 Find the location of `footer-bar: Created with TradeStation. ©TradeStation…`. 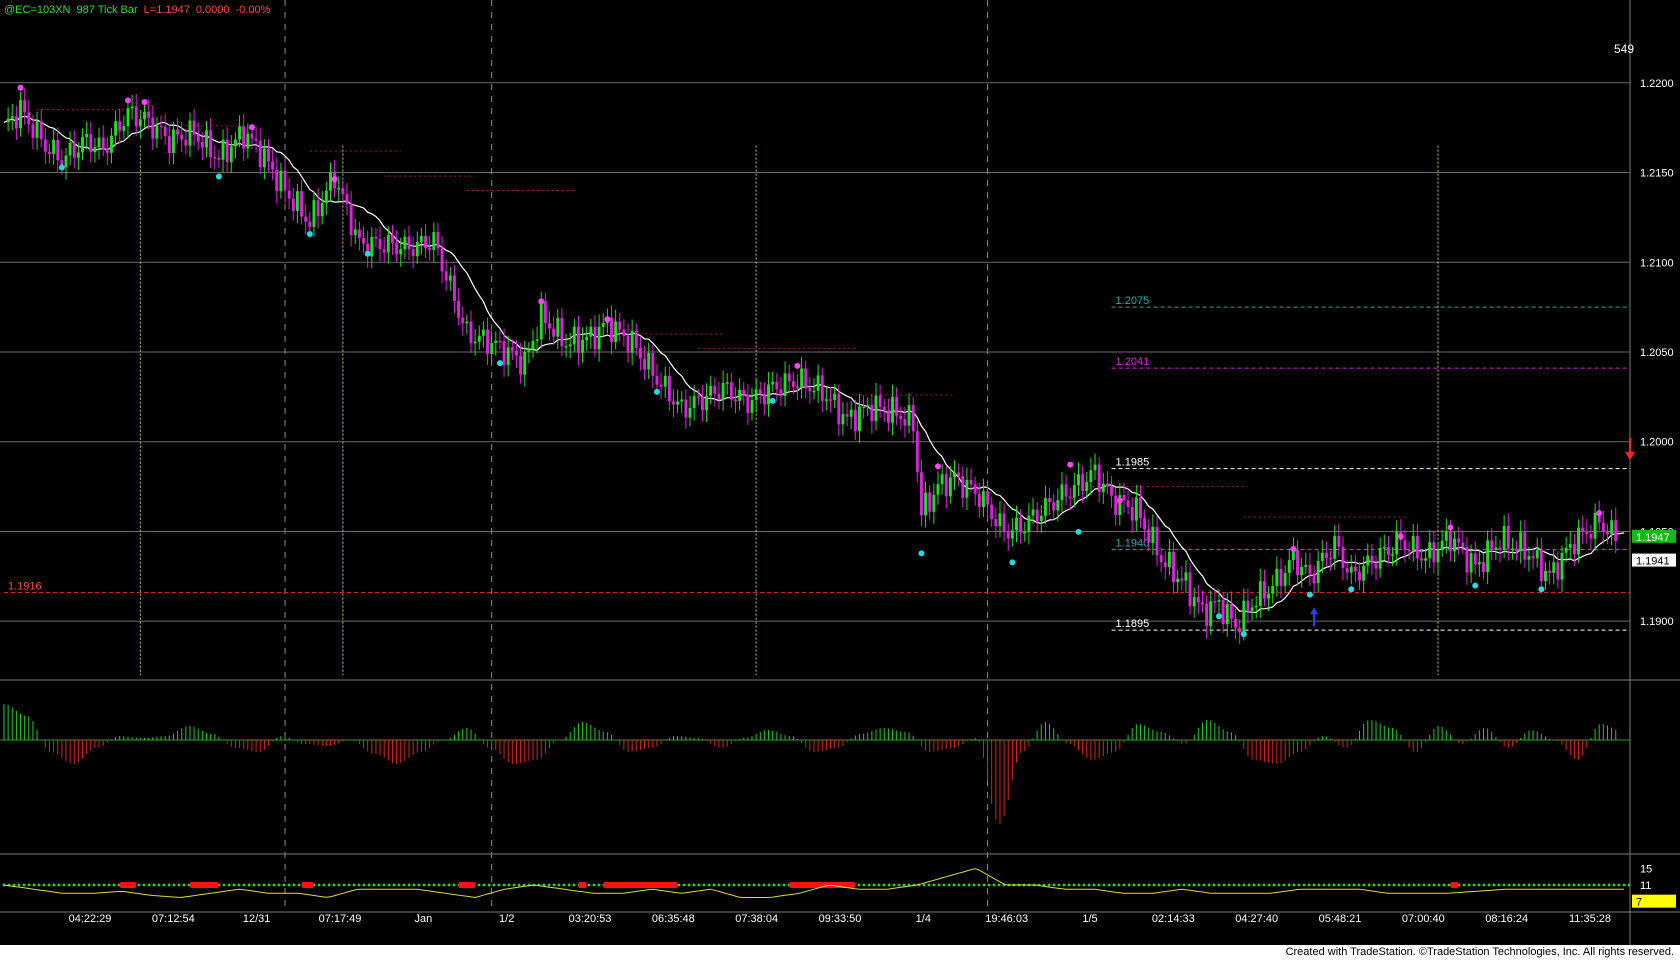

footer-bar: Created with TradeStation. ©TradeStation… is located at coordinates (840, 952).